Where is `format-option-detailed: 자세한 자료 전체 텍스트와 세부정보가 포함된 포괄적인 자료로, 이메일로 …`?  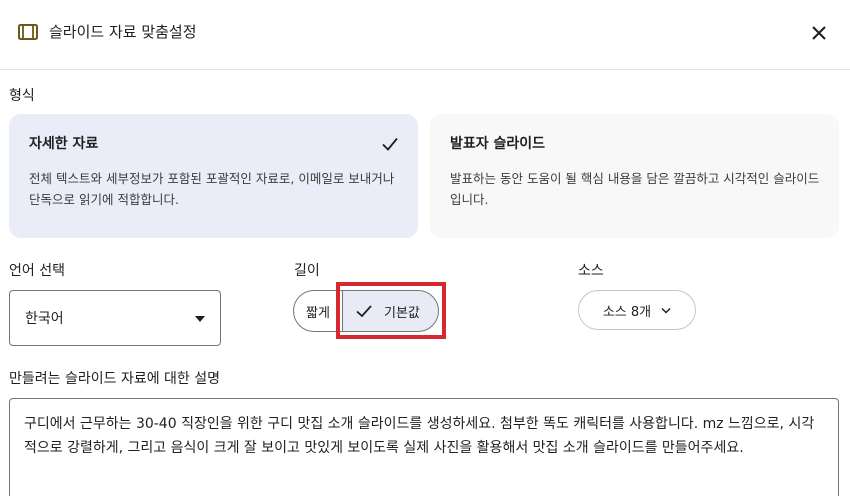
format-option-detailed: 자세한 자료 전체 텍스트와 세부정보가 포함된 포괄적인 자료로, 이메일로 … is located at coordinates (213, 176).